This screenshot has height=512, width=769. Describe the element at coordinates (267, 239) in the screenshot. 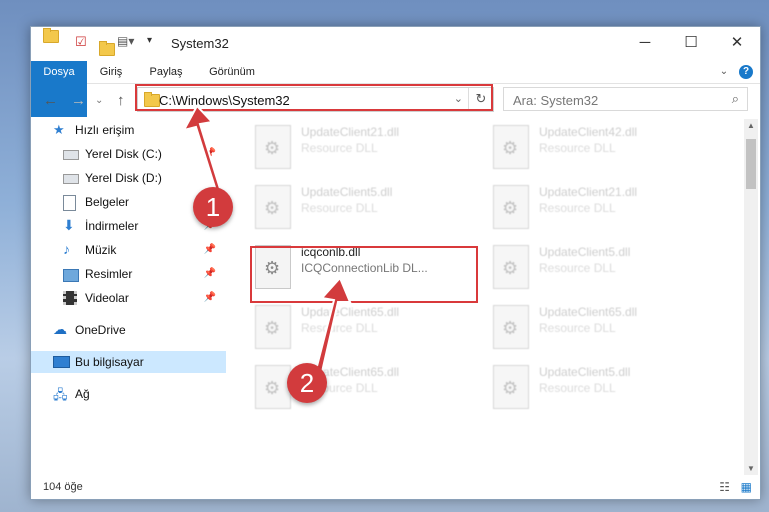

I see `annotation-arrows` at that location.